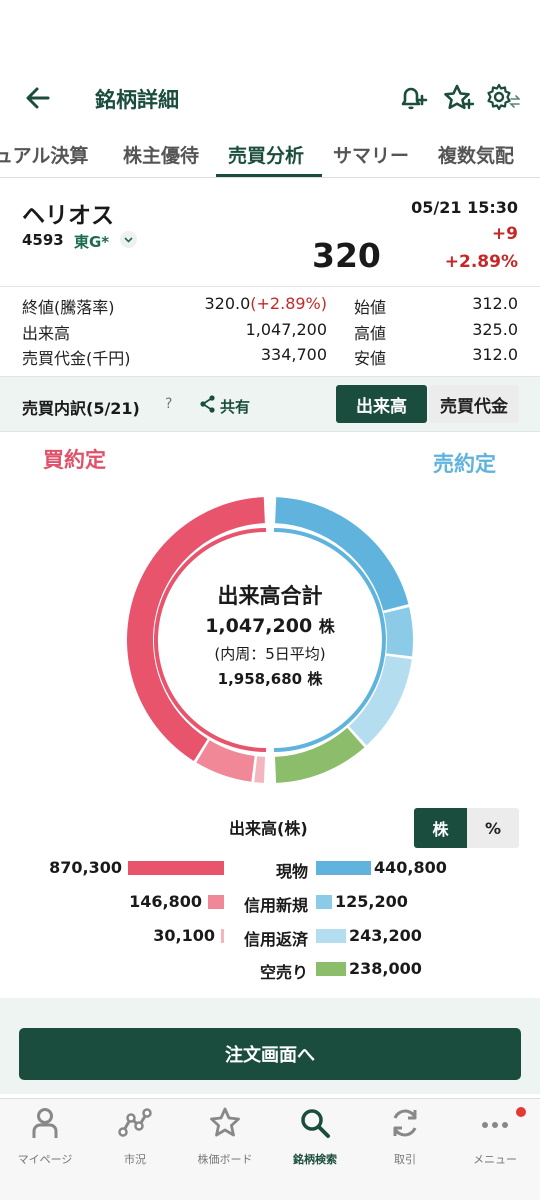  I want to click on nav-menu: メニュー, so click(495, 1149).